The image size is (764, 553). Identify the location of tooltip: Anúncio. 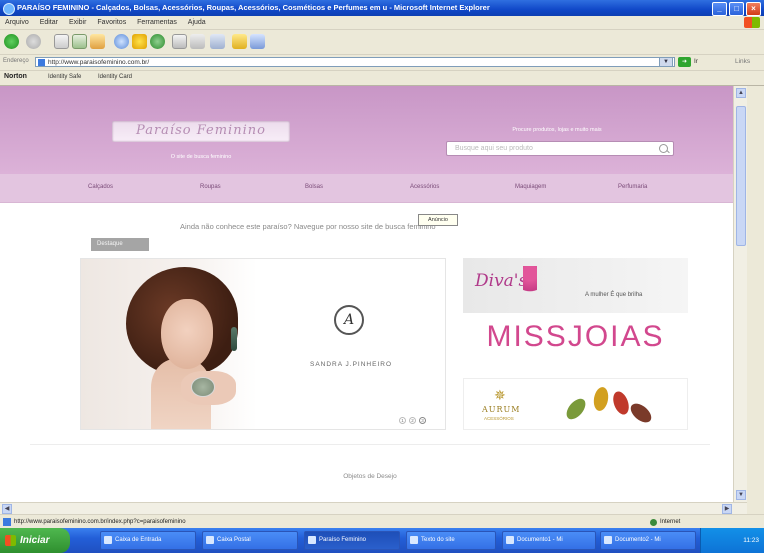
(438, 220).